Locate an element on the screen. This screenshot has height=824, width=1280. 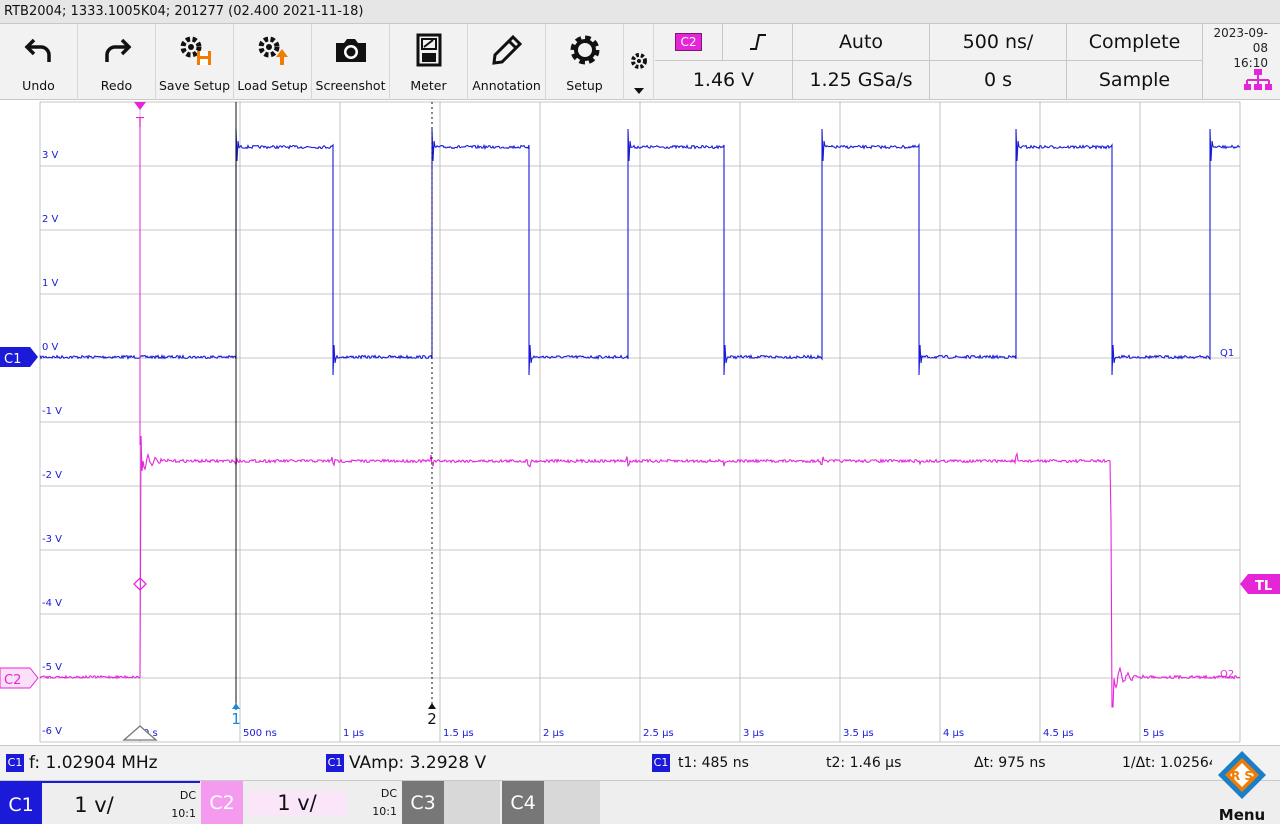
load-setup-button: Load Setup is located at coordinates (273, 62).